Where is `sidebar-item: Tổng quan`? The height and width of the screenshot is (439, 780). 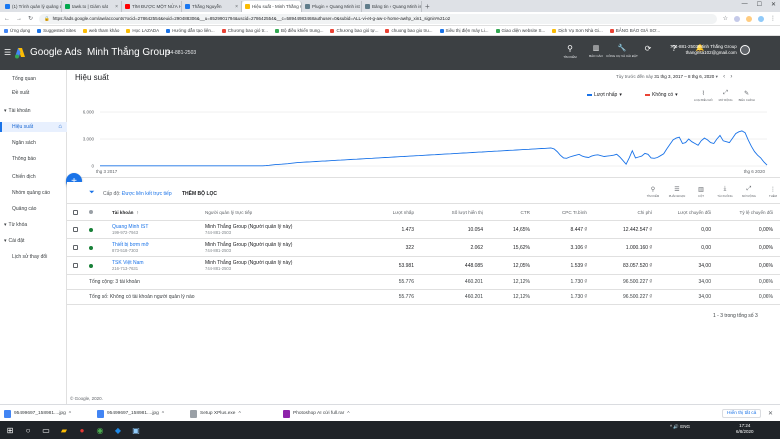
sidebar-item: Tổng quan is located at coordinates (33, 79).